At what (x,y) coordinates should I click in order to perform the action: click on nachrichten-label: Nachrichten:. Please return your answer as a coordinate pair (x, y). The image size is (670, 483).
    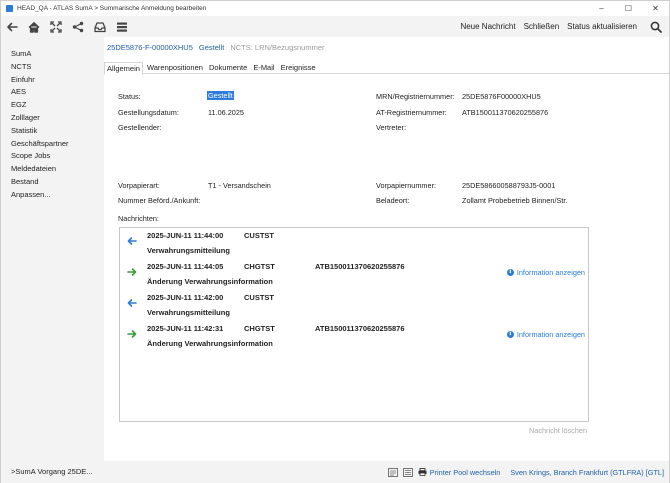
    Looking at the image, I should click on (138, 218).